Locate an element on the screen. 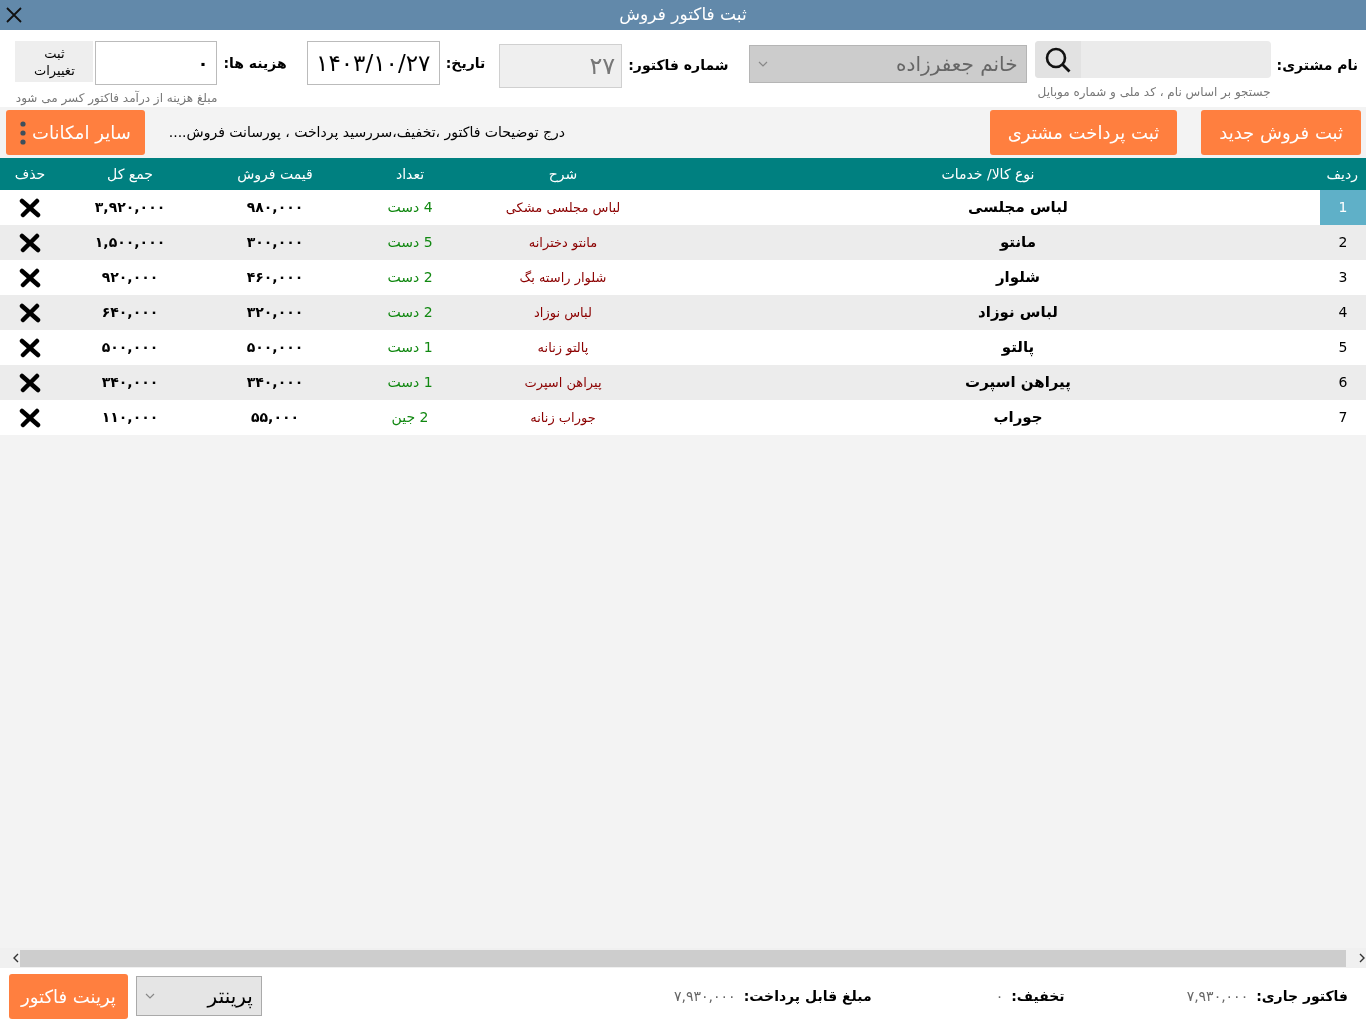  row-number: 3 is located at coordinates (1343, 277).